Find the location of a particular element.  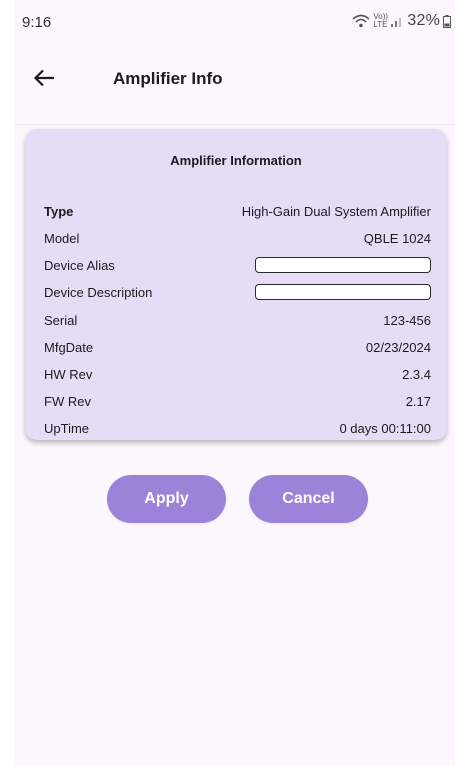

row-label: FW Rev is located at coordinates (67, 401).